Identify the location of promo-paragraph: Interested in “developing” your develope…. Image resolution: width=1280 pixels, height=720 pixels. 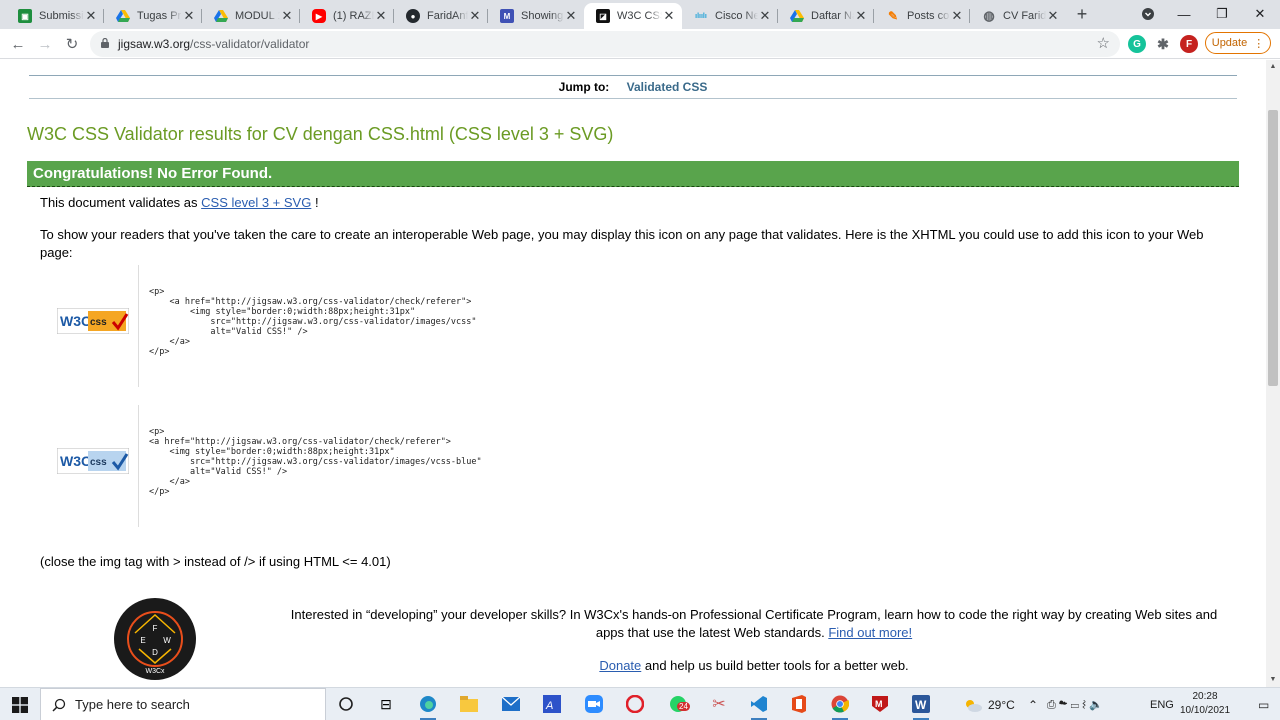
(754, 623).